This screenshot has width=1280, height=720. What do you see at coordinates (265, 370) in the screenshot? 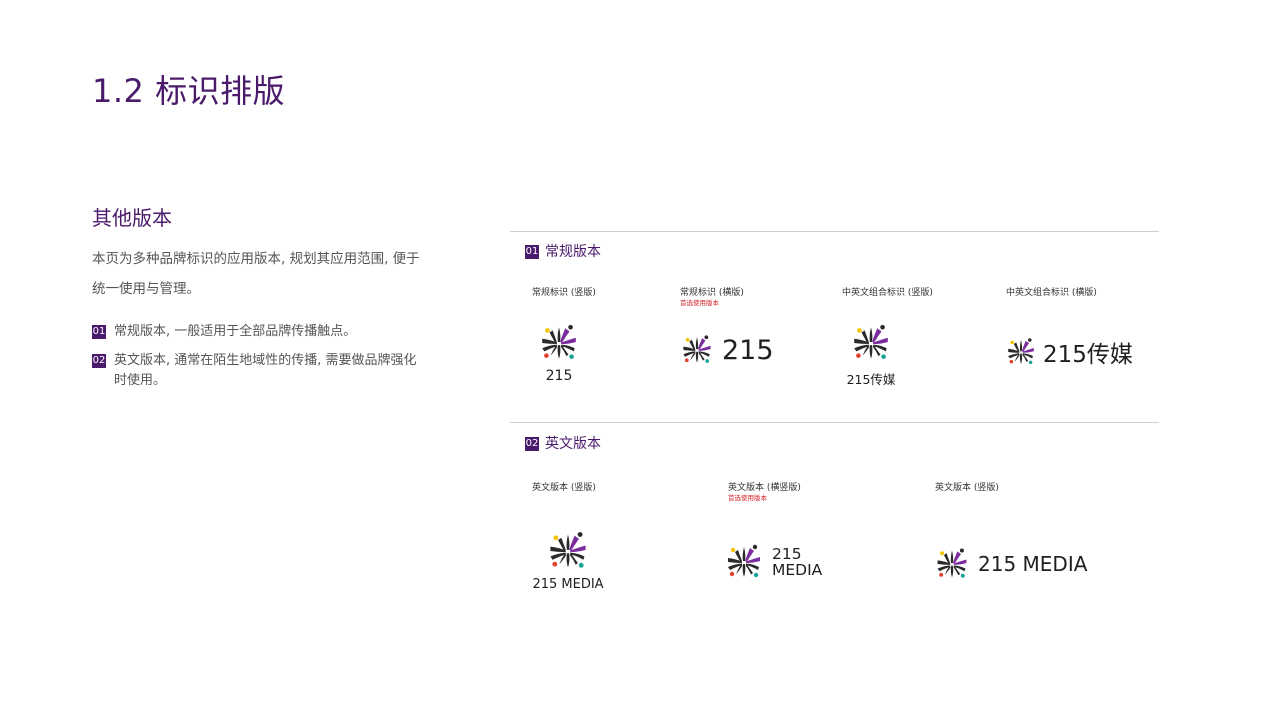
I see `usage-point-text: 英文版本, 通常在陌生地域性的传播, 需要做品牌强化时使用。` at bounding box center [265, 370].